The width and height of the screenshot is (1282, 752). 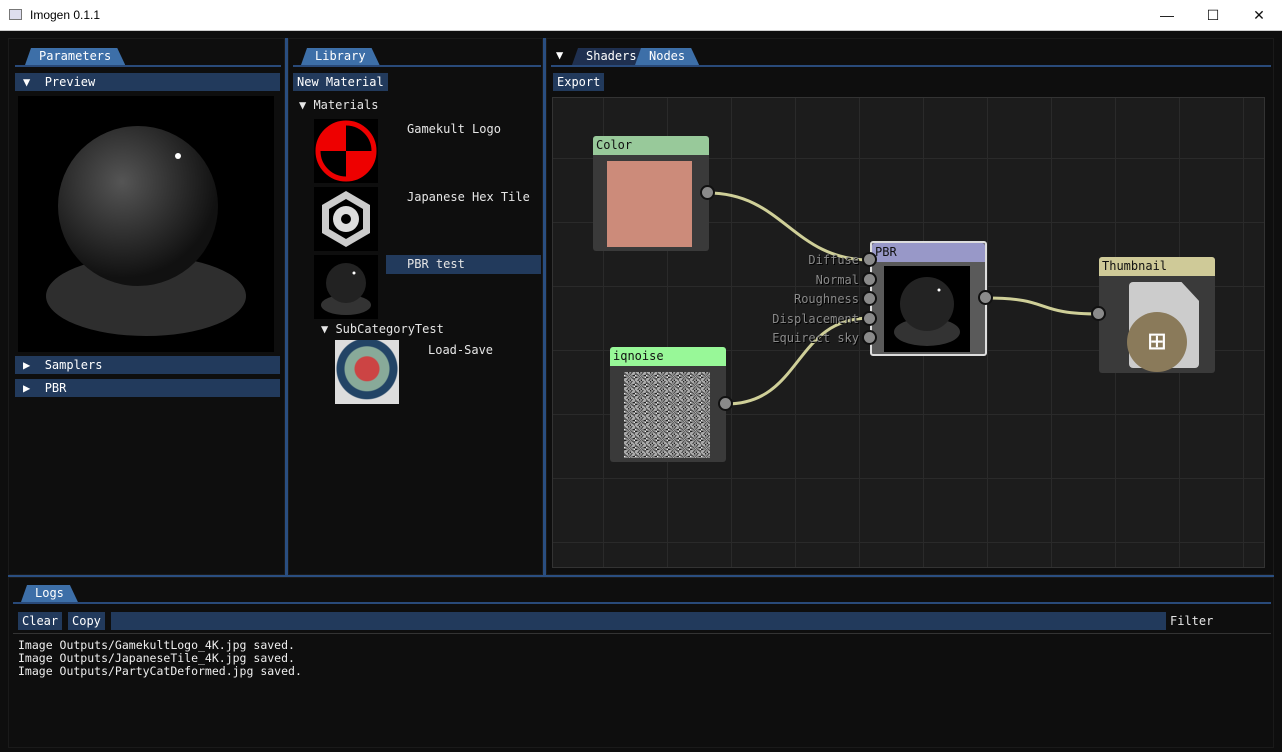 I want to click on node-color: Color, so click(x=651, y=193).